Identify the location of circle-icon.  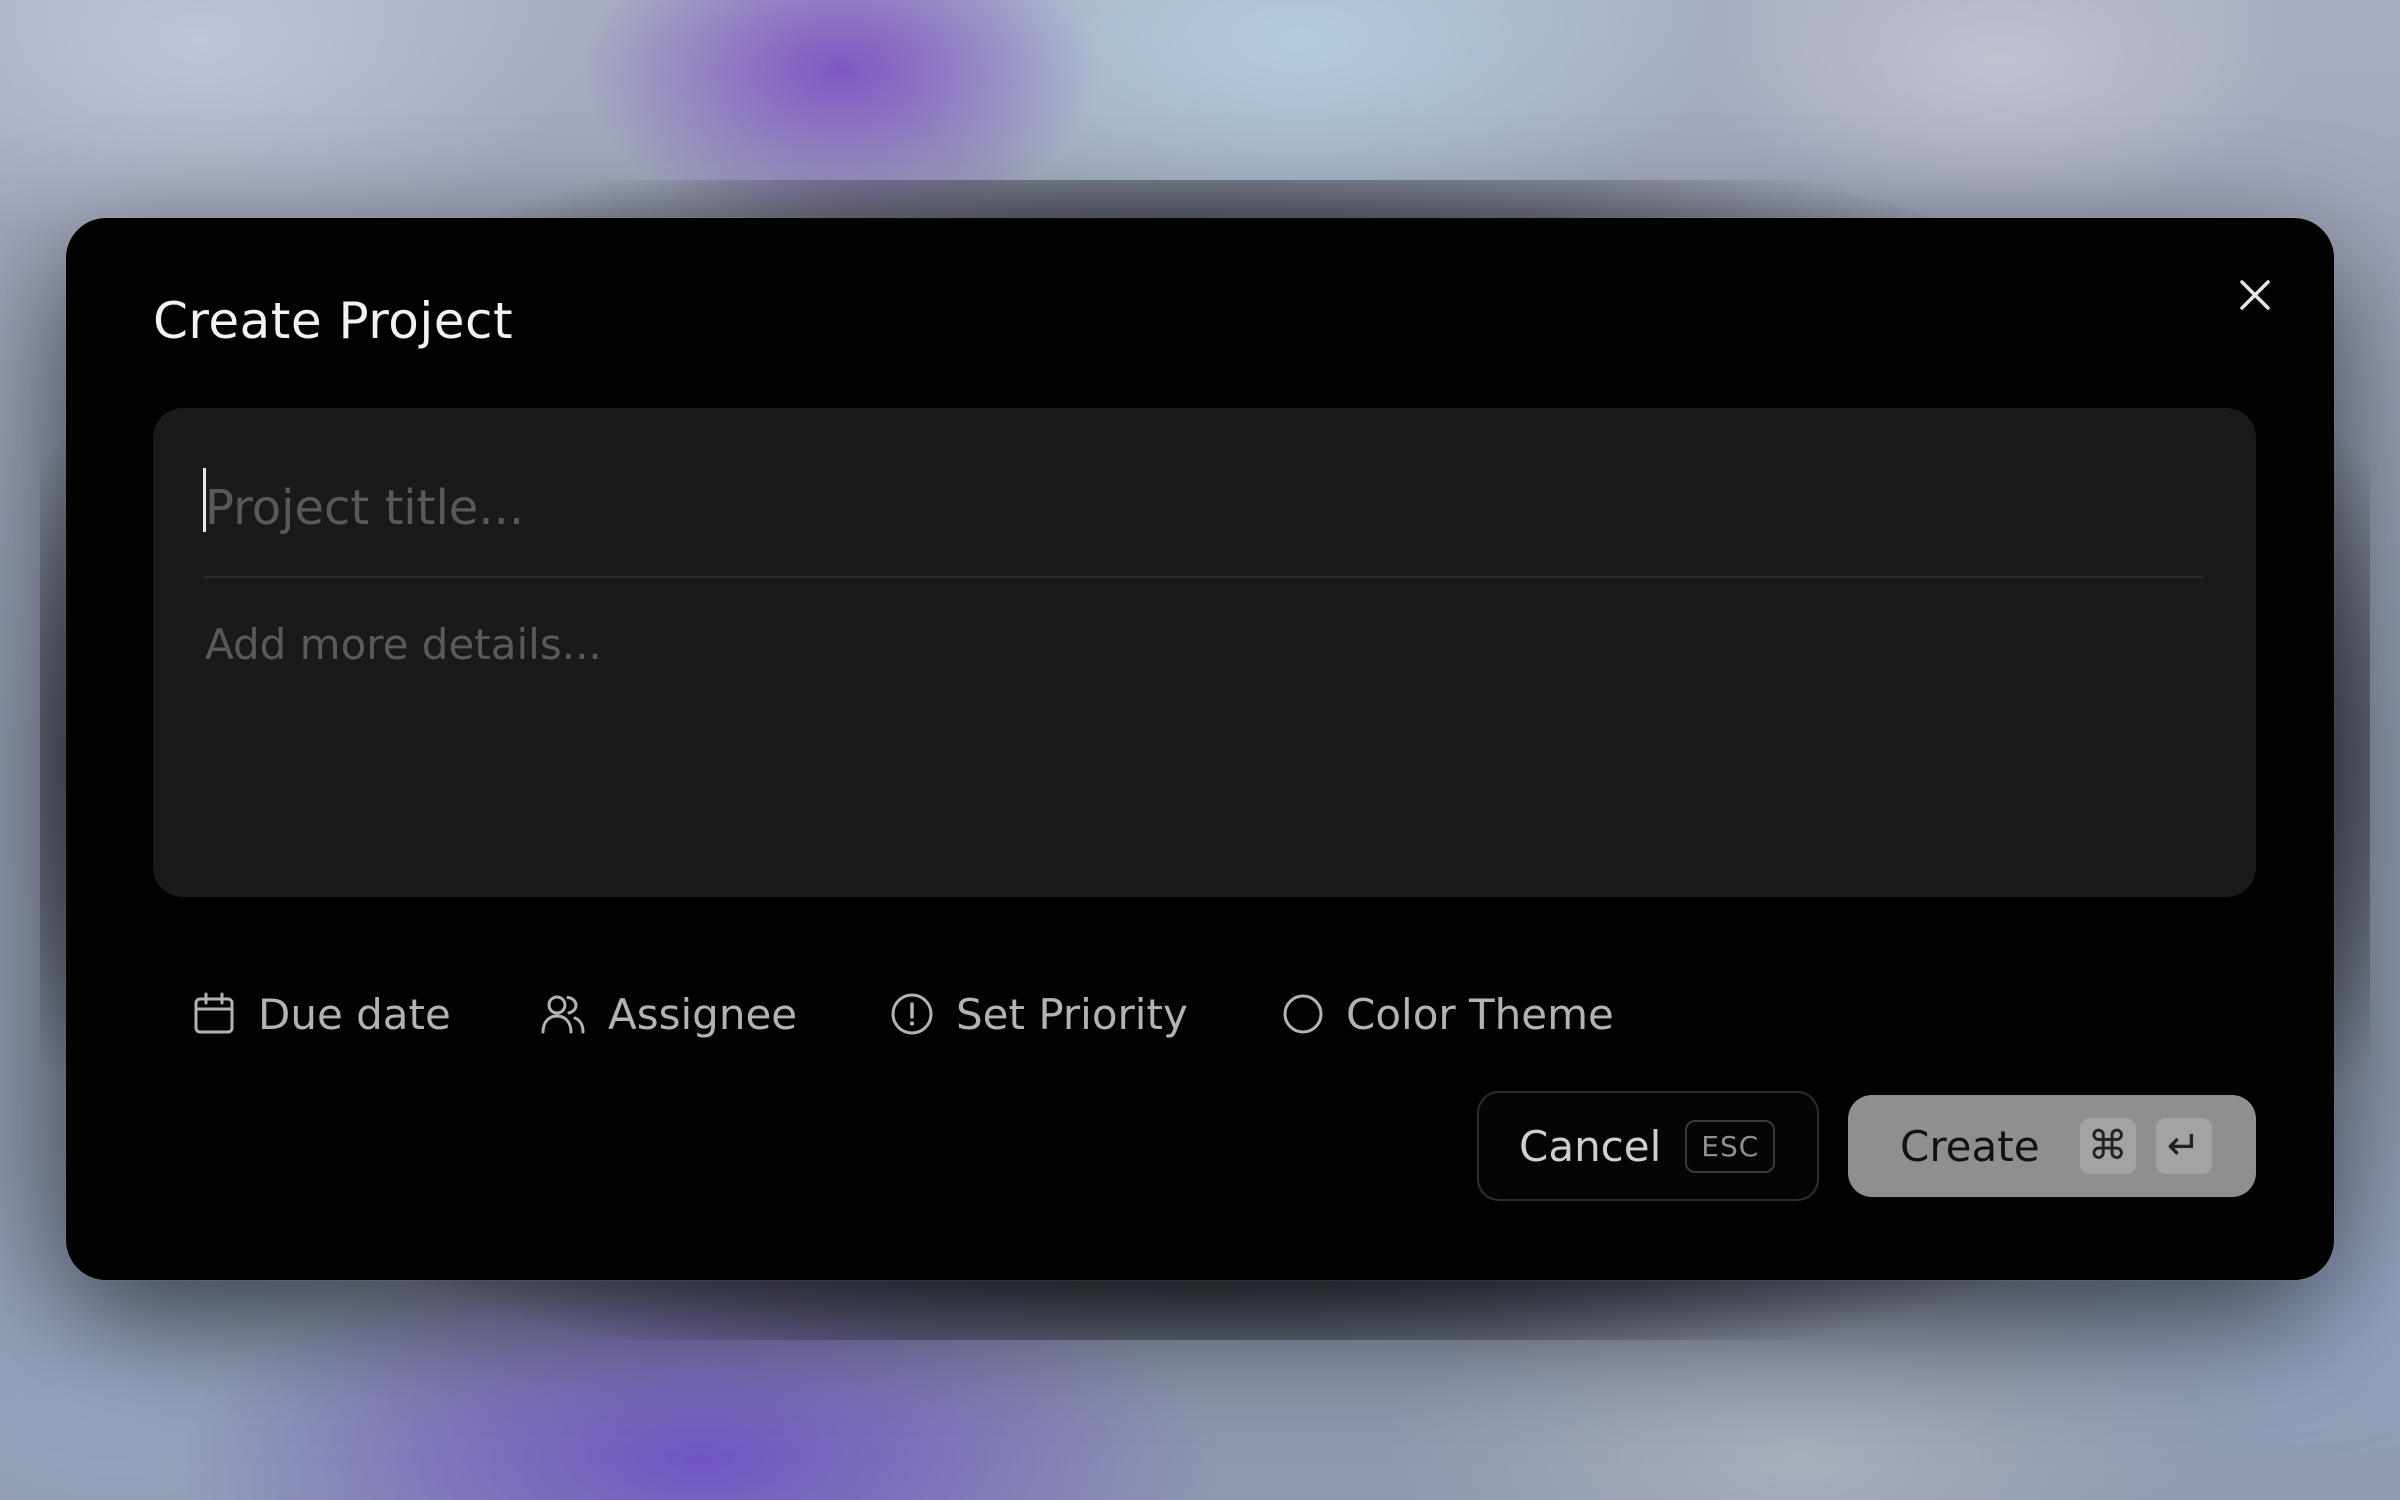
(1303, 1014).